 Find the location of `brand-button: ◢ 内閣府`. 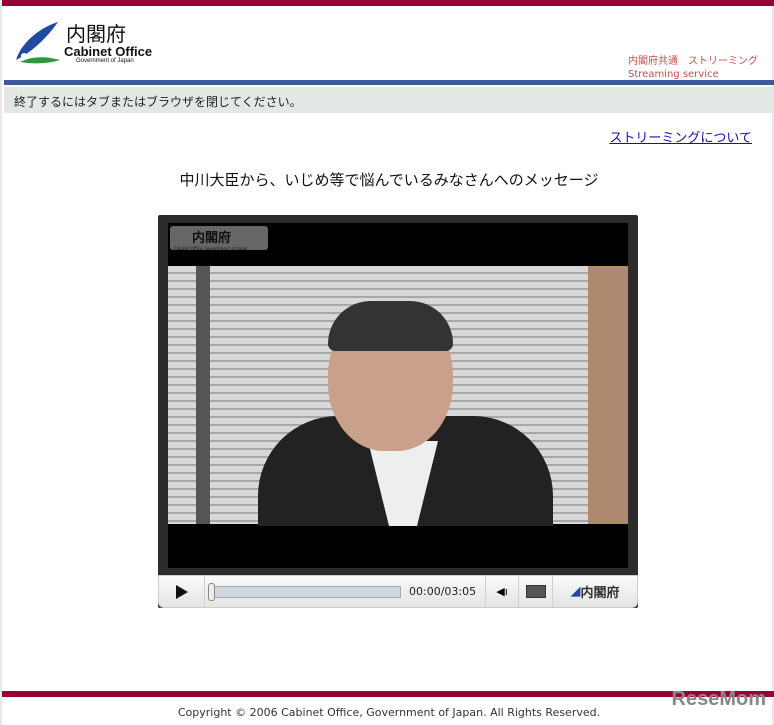

brand-button: ◢ 内閣府 is located at coordinates (595, 591).